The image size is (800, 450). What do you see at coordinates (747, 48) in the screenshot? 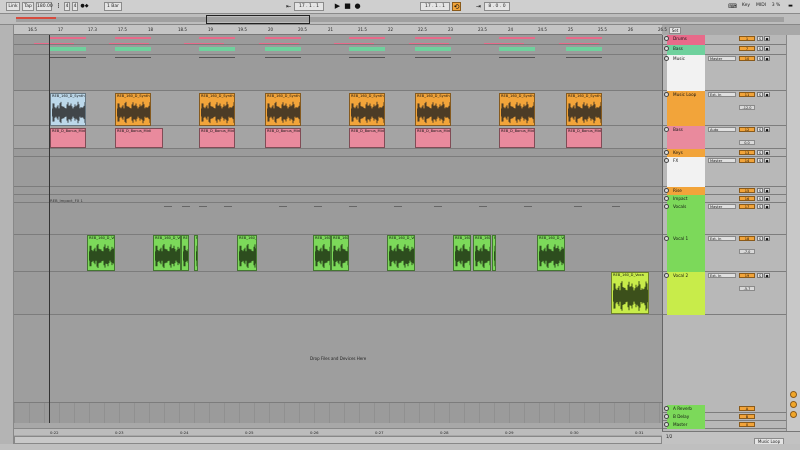
I see `track-activator: 7` at bounding box center [747, 48].